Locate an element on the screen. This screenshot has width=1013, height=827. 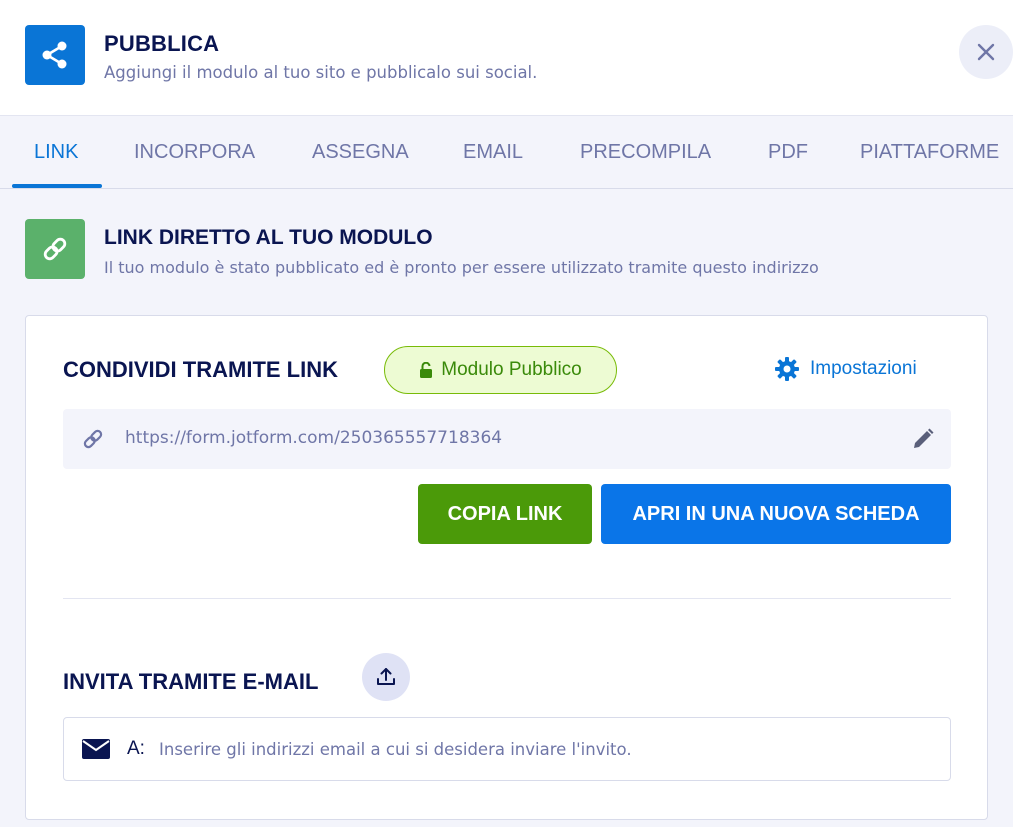
tab-incorpora: INCORPORA is located at coordinates (194, 152).